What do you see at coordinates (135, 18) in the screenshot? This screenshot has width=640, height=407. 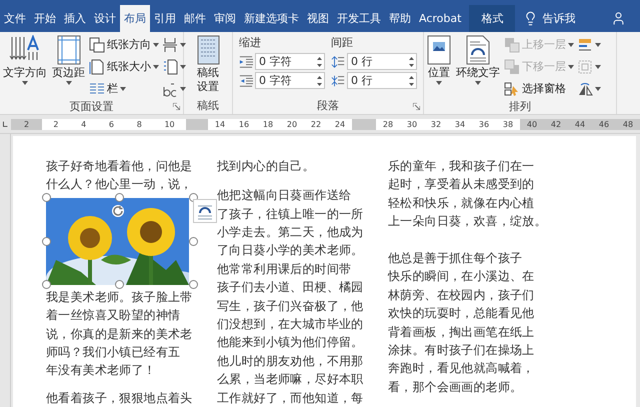 I see `ribbon-tab: 布局` at bounding box center [135, 18].